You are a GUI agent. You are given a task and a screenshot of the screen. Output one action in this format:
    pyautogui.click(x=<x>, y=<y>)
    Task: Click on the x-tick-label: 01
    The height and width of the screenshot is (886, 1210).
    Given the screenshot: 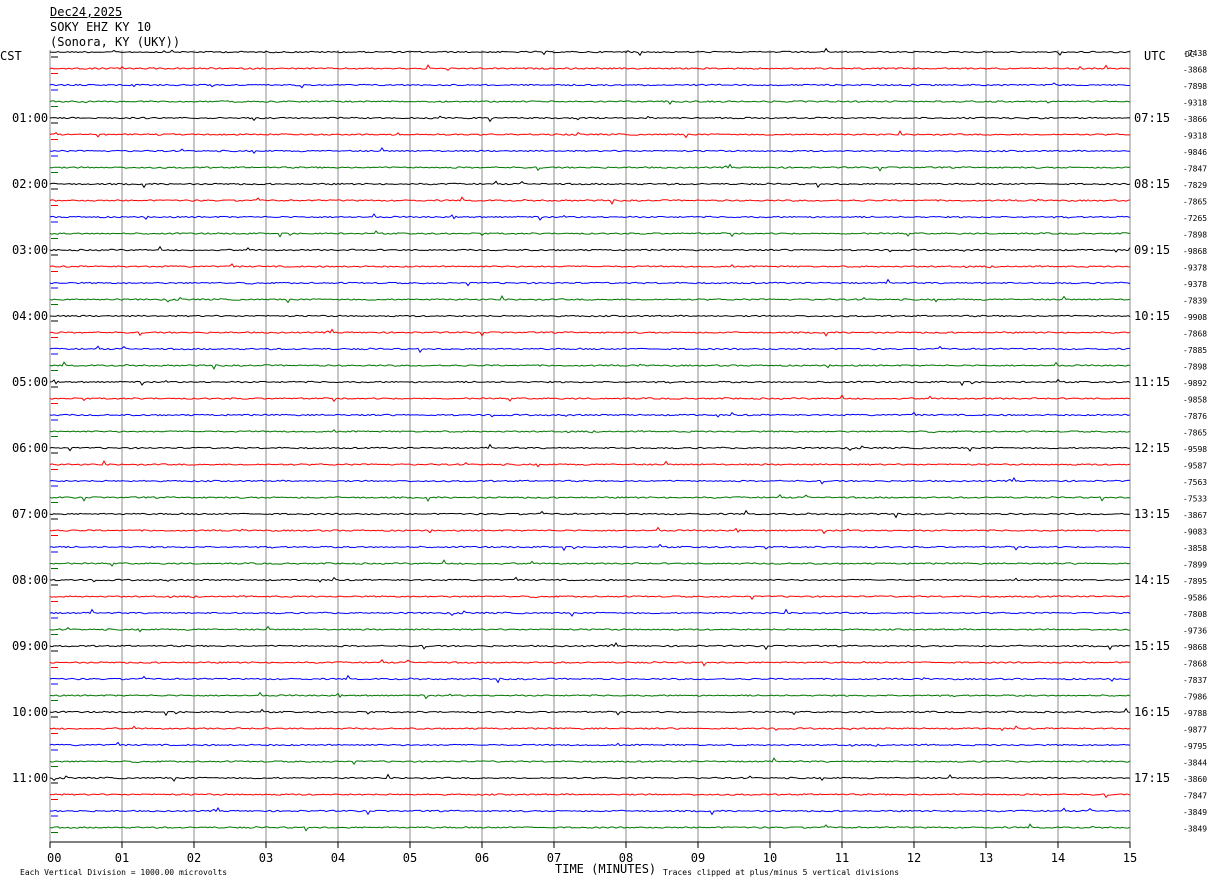 What is the action you would take?
    pyautogui.click(x=122, y=858)
    